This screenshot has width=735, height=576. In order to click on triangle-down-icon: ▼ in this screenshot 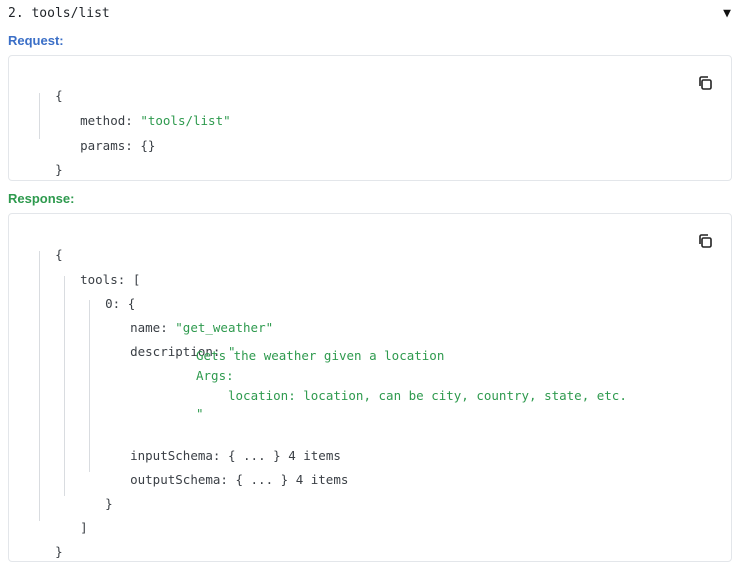, I will do `click(727, 13)`.